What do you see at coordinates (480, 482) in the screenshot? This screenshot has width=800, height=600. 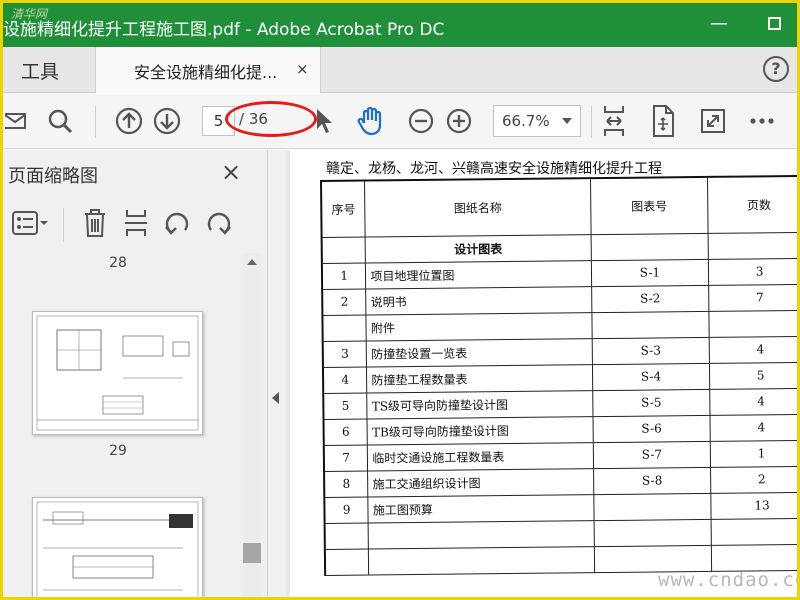 I see `drawing-name: 施工交通组织设计图` at bounding box center [480, 482].